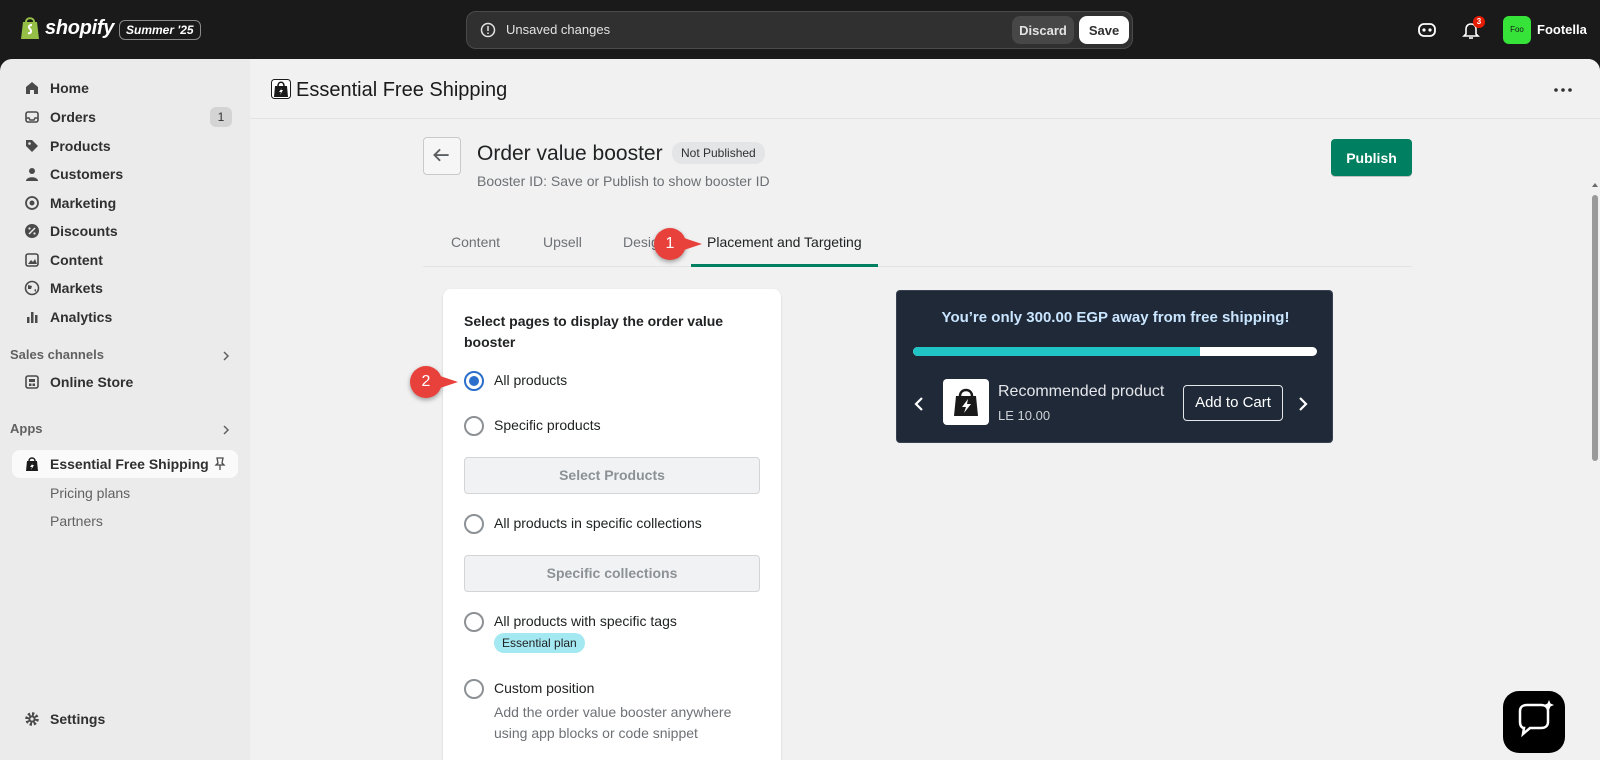 The width and height of the screenshot is (1600, 760). I want to click on status-badge: Not Published, so click(718, 153).